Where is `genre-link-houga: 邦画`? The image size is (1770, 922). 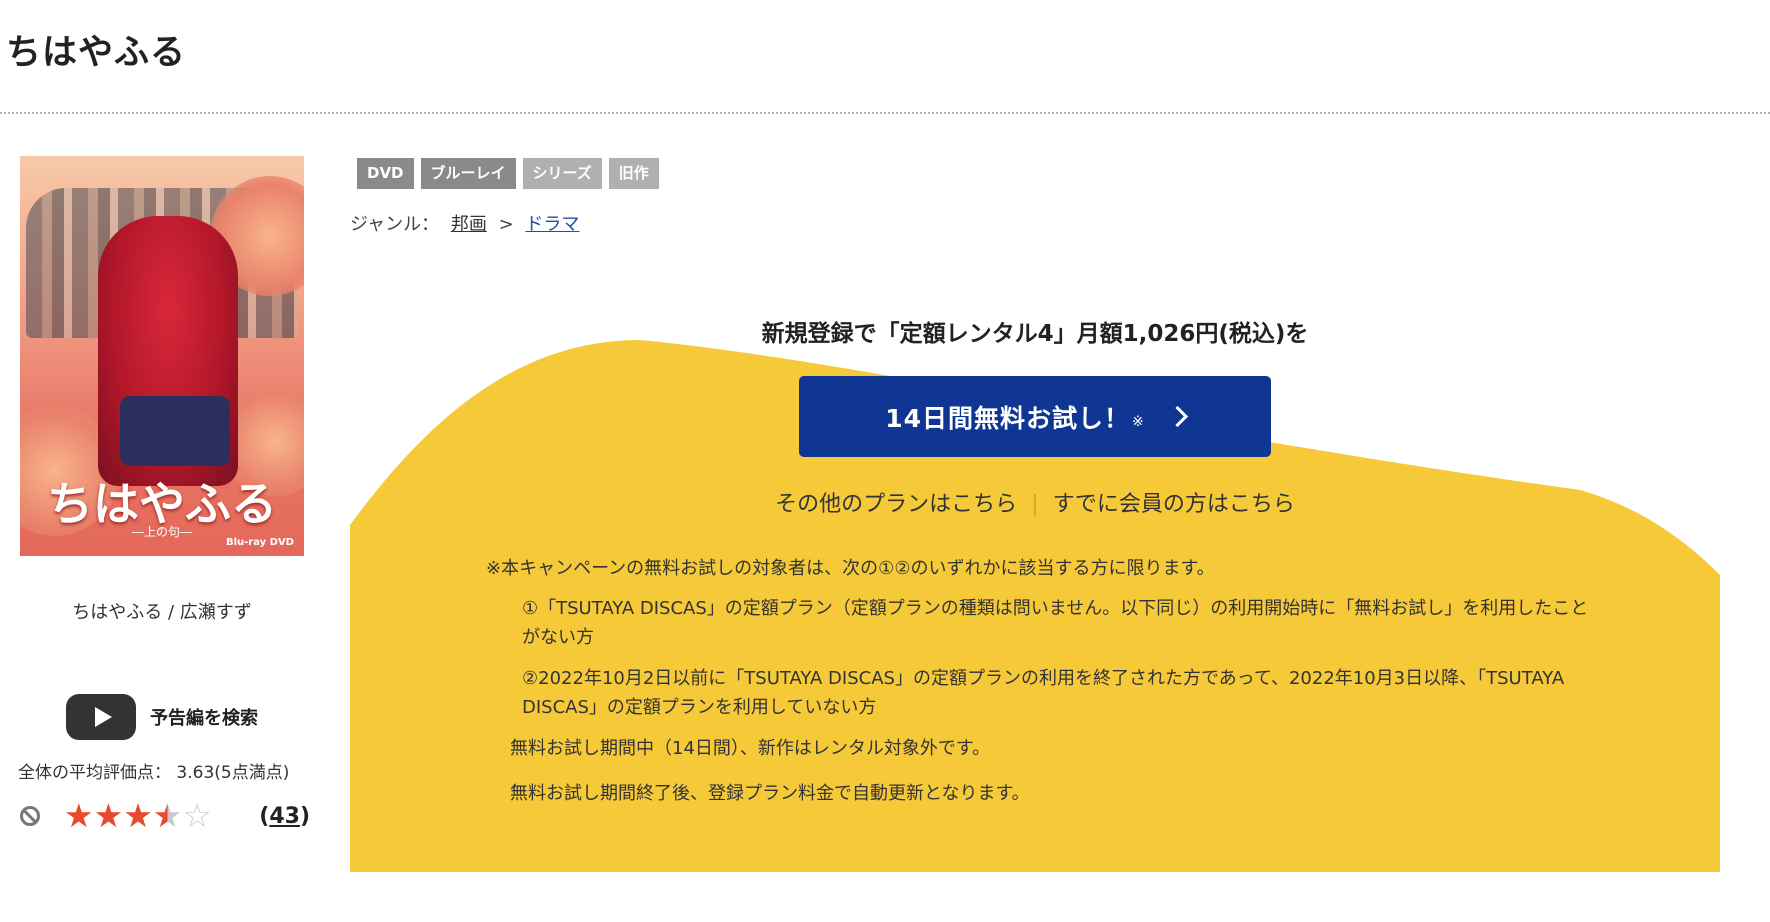
genre-link-houga: 邦画 is located at coordinates (469, 224).